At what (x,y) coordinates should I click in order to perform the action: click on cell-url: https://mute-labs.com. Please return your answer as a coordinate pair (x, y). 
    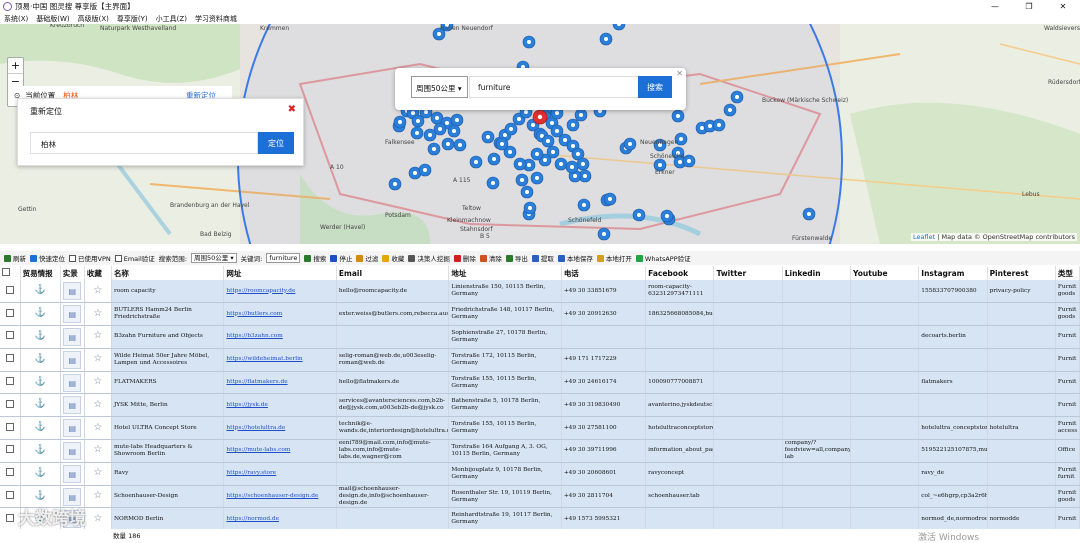
    Looking at the image, I should click on (280, 451).